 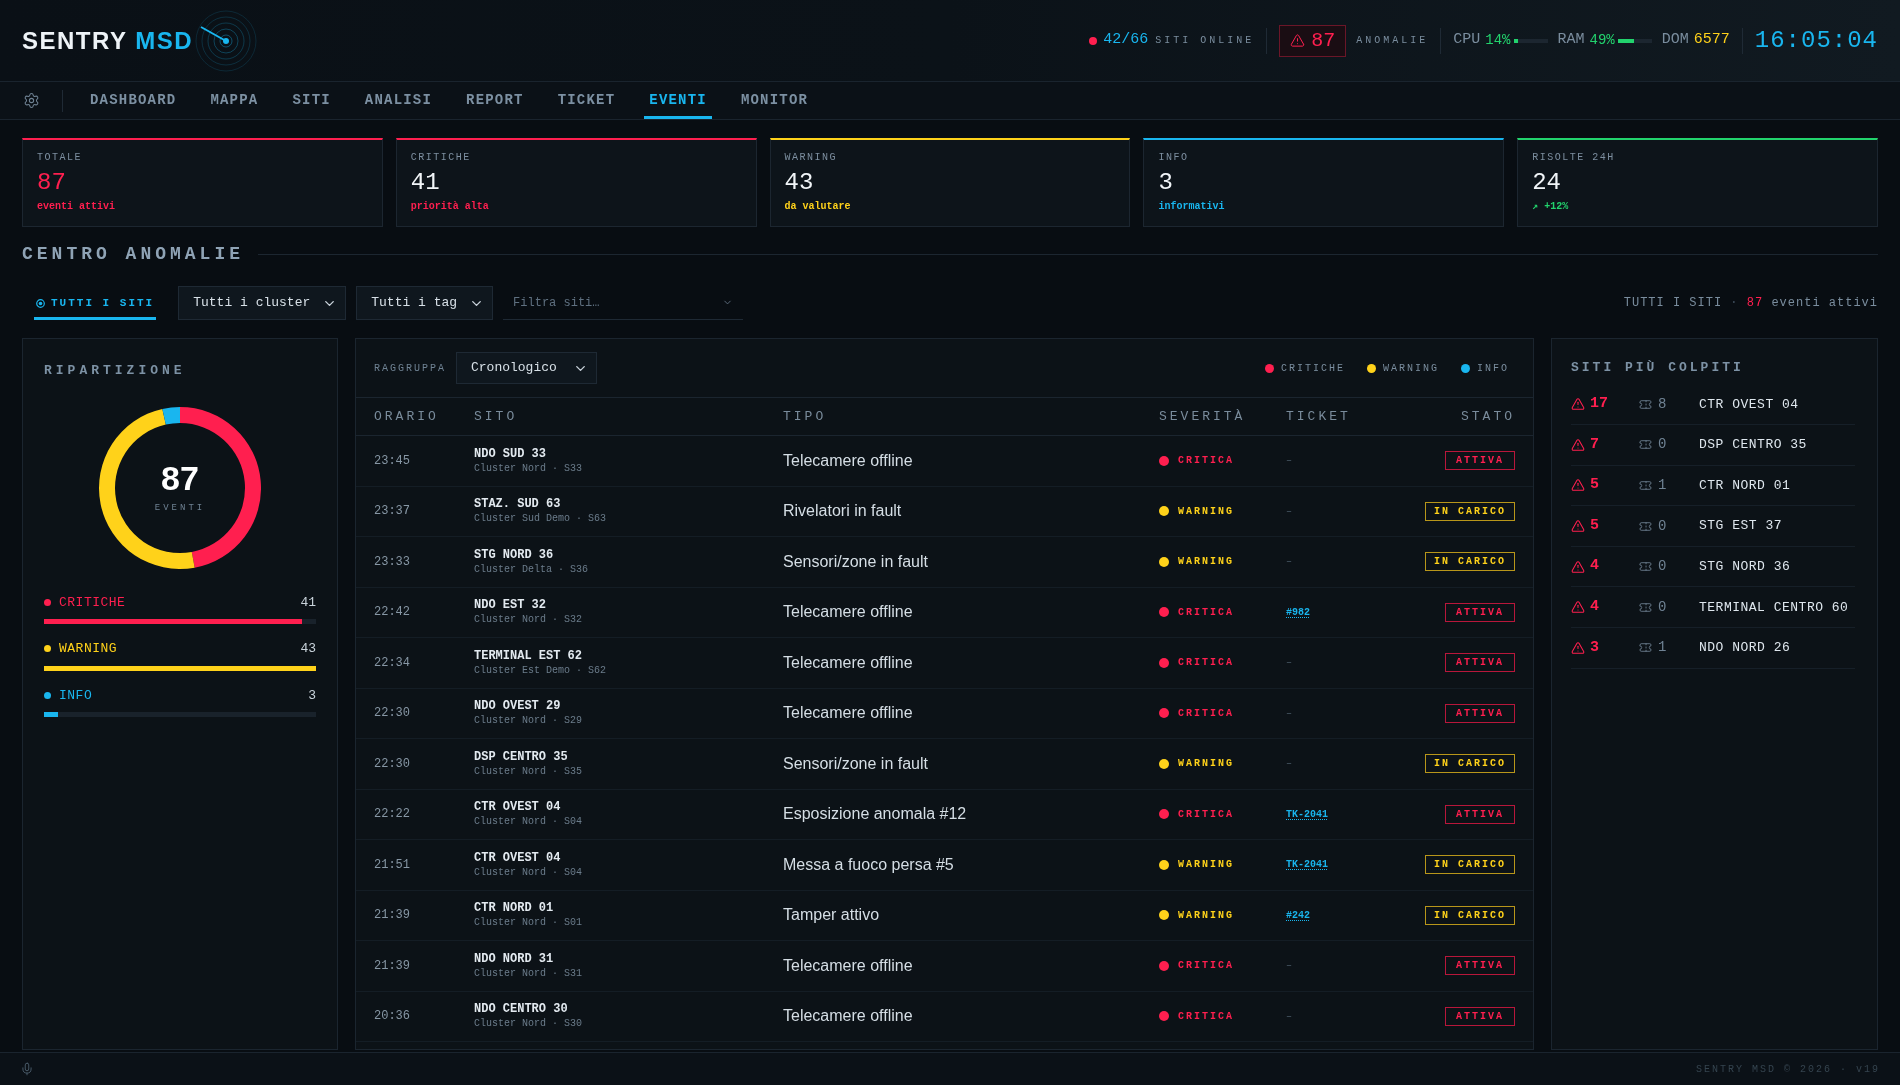 I want to click on site-name: NDO SUD 33, so click(x=510, y=454).